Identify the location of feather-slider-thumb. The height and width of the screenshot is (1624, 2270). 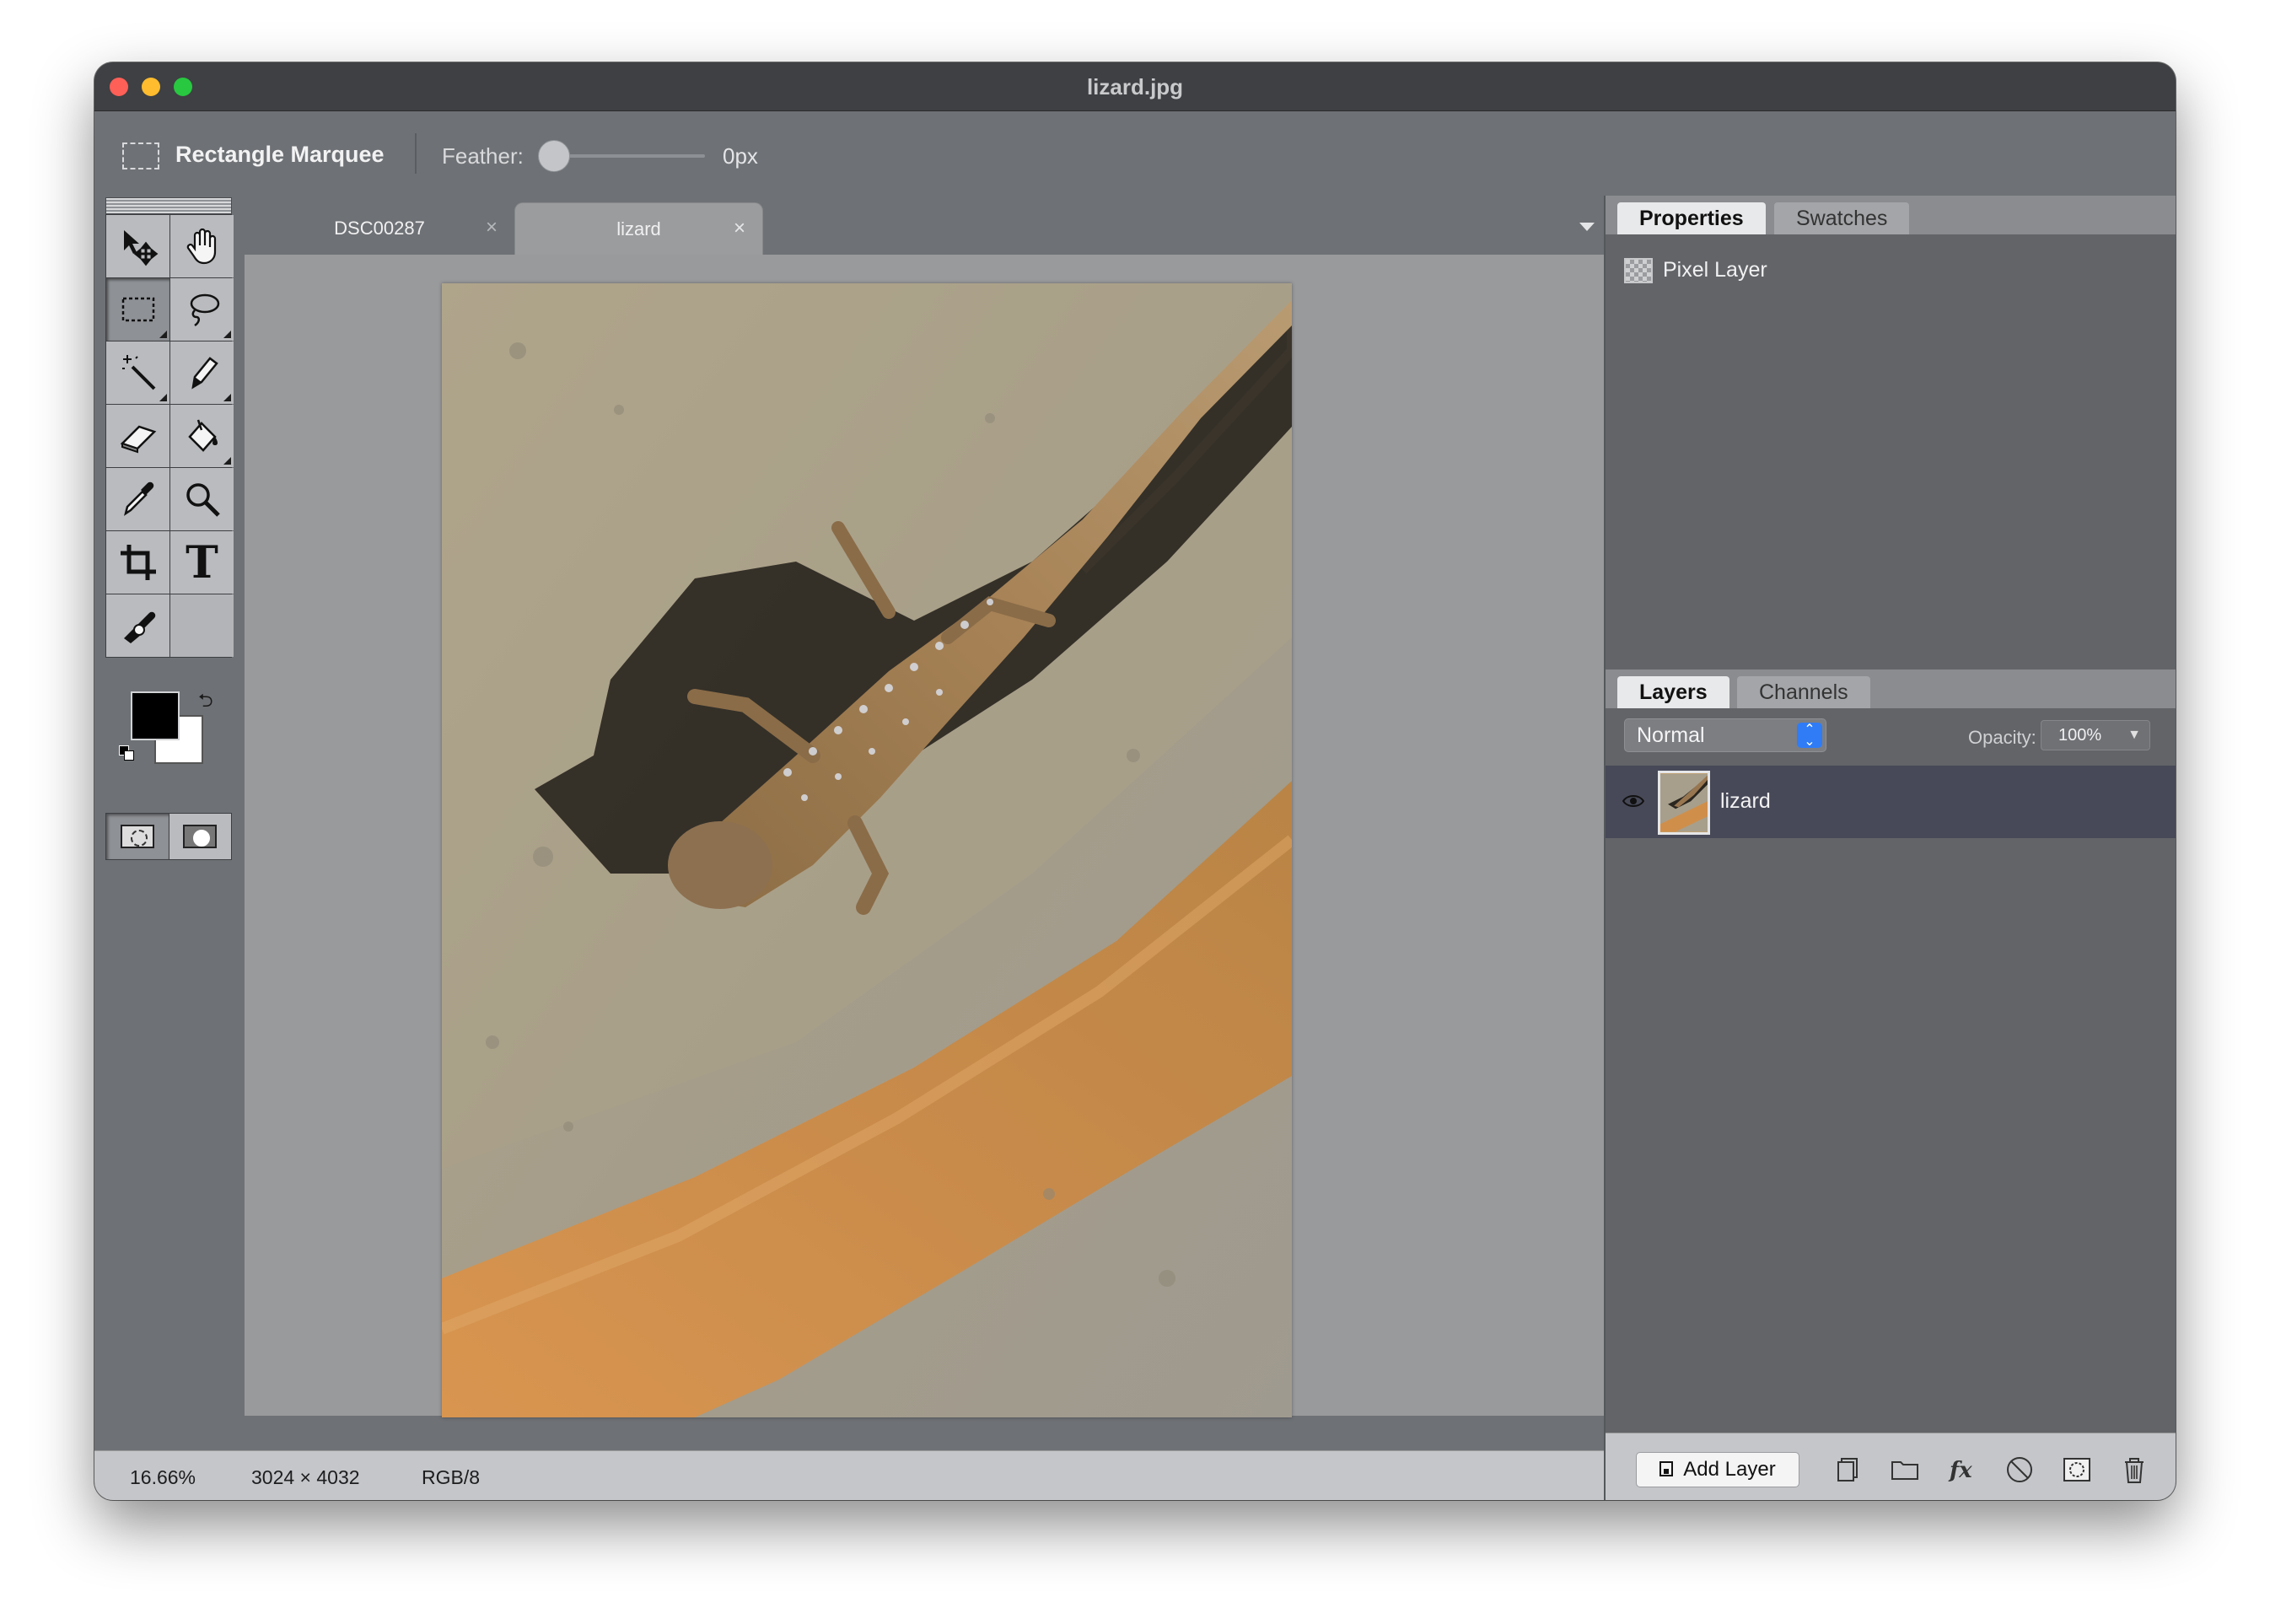
(554, 156).